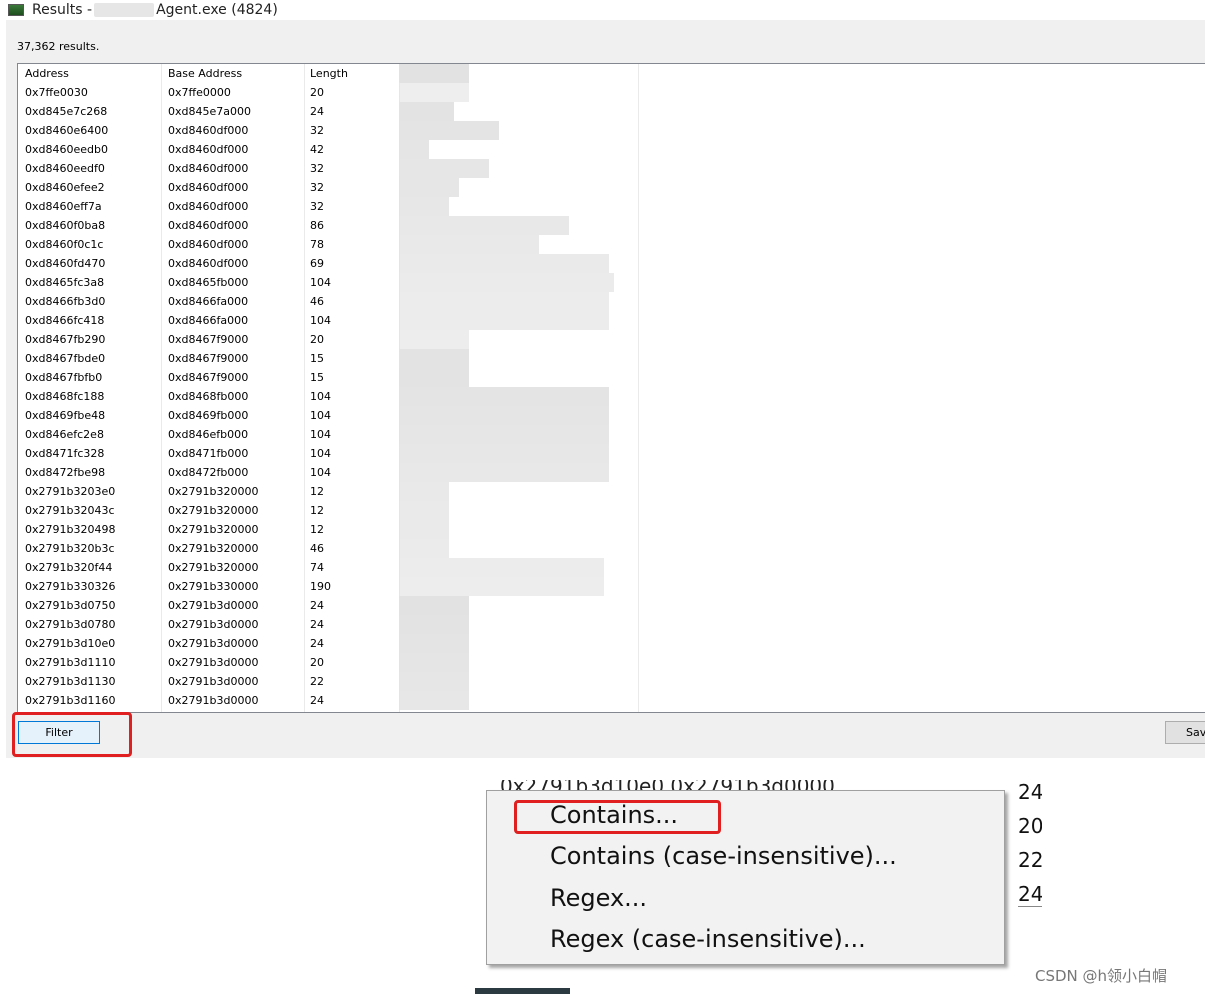  What do you see at coordinates (611, 681) in the screenshot?
I see `table-row: 0x2791b3d1130 0x2791b3d0000 22` at bounding box center [611, 681].